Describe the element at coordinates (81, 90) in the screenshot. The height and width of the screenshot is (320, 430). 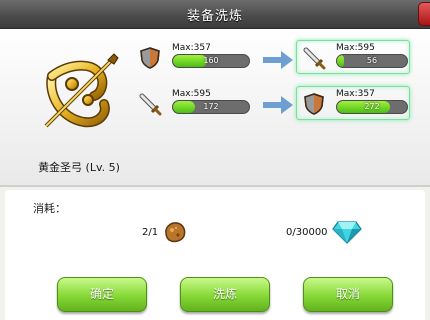
I see `golden-bow-icon` at that location.